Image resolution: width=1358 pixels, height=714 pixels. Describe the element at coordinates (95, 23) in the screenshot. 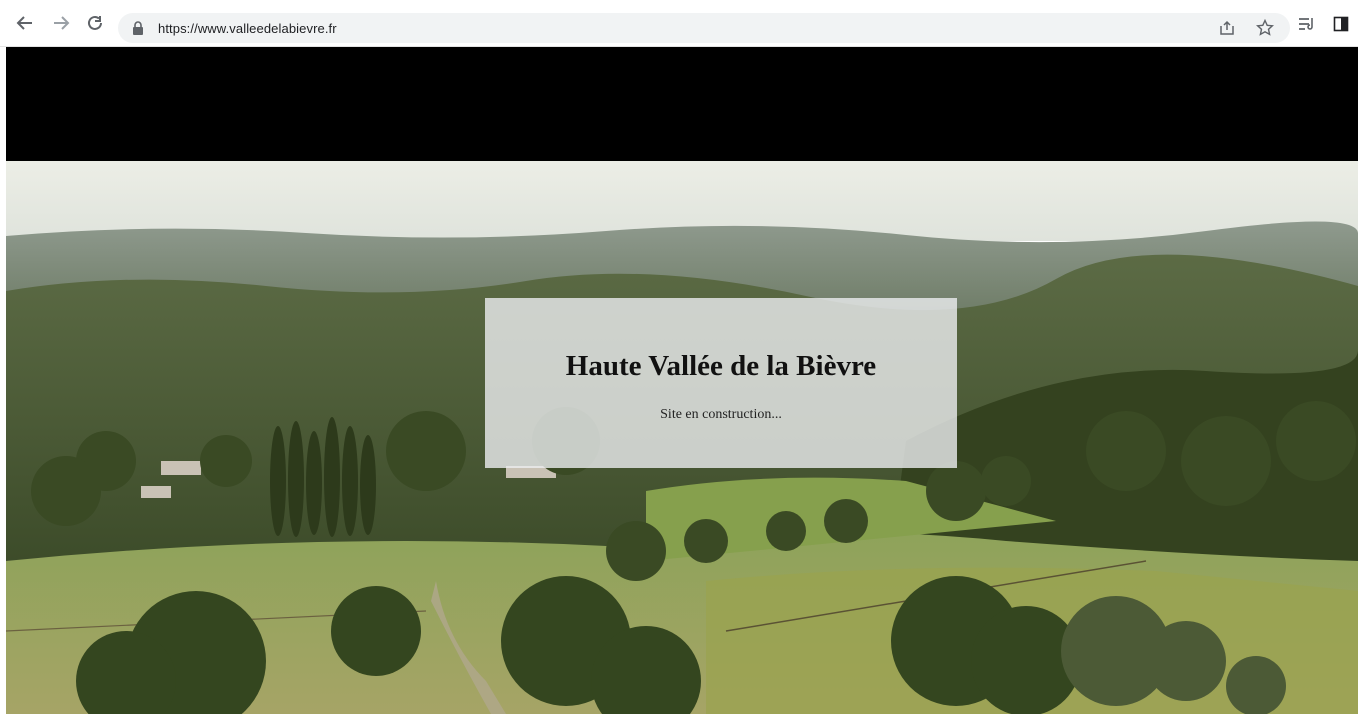

I see `reload-icon` at that location.